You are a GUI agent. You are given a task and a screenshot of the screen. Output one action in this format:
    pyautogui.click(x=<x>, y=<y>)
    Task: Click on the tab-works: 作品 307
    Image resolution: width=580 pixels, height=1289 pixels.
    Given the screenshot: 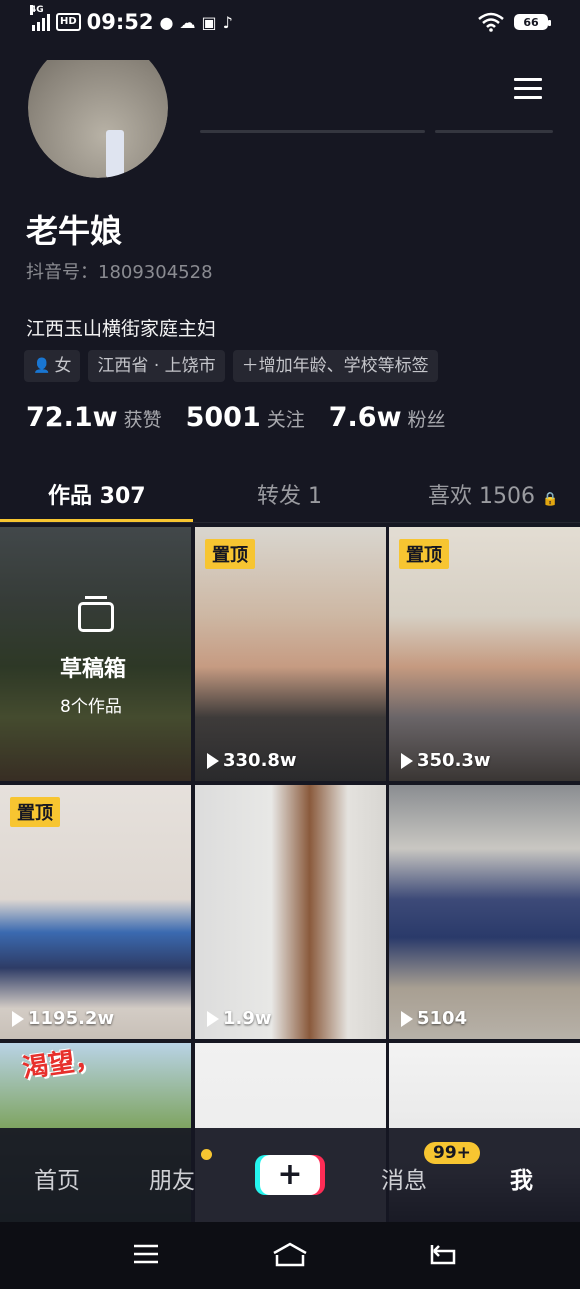 What is the action you would take?
    pyautogui.click(x=97, y=494)
    